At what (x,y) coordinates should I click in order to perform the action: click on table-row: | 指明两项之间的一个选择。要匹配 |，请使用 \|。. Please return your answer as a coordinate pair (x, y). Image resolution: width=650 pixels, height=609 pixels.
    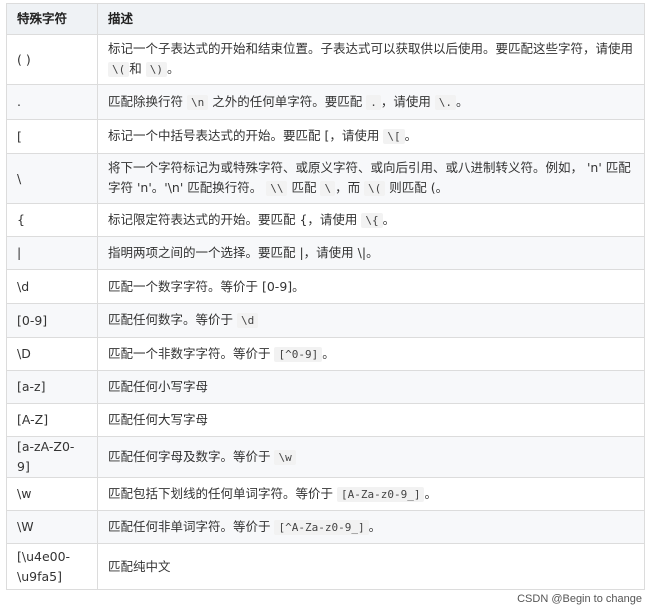
    Looking at the image, I should click on (325, 253).